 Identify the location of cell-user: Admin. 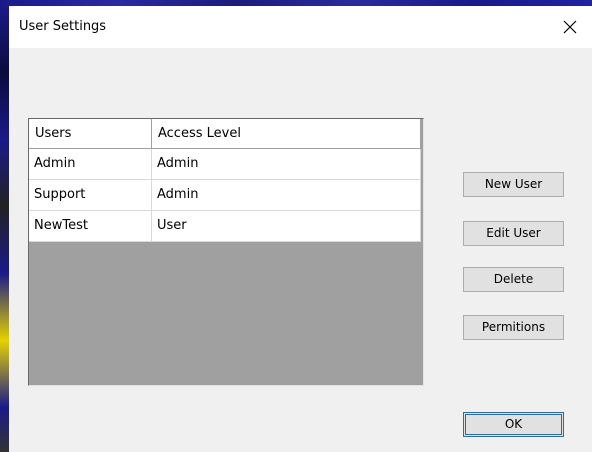
(90, 164).